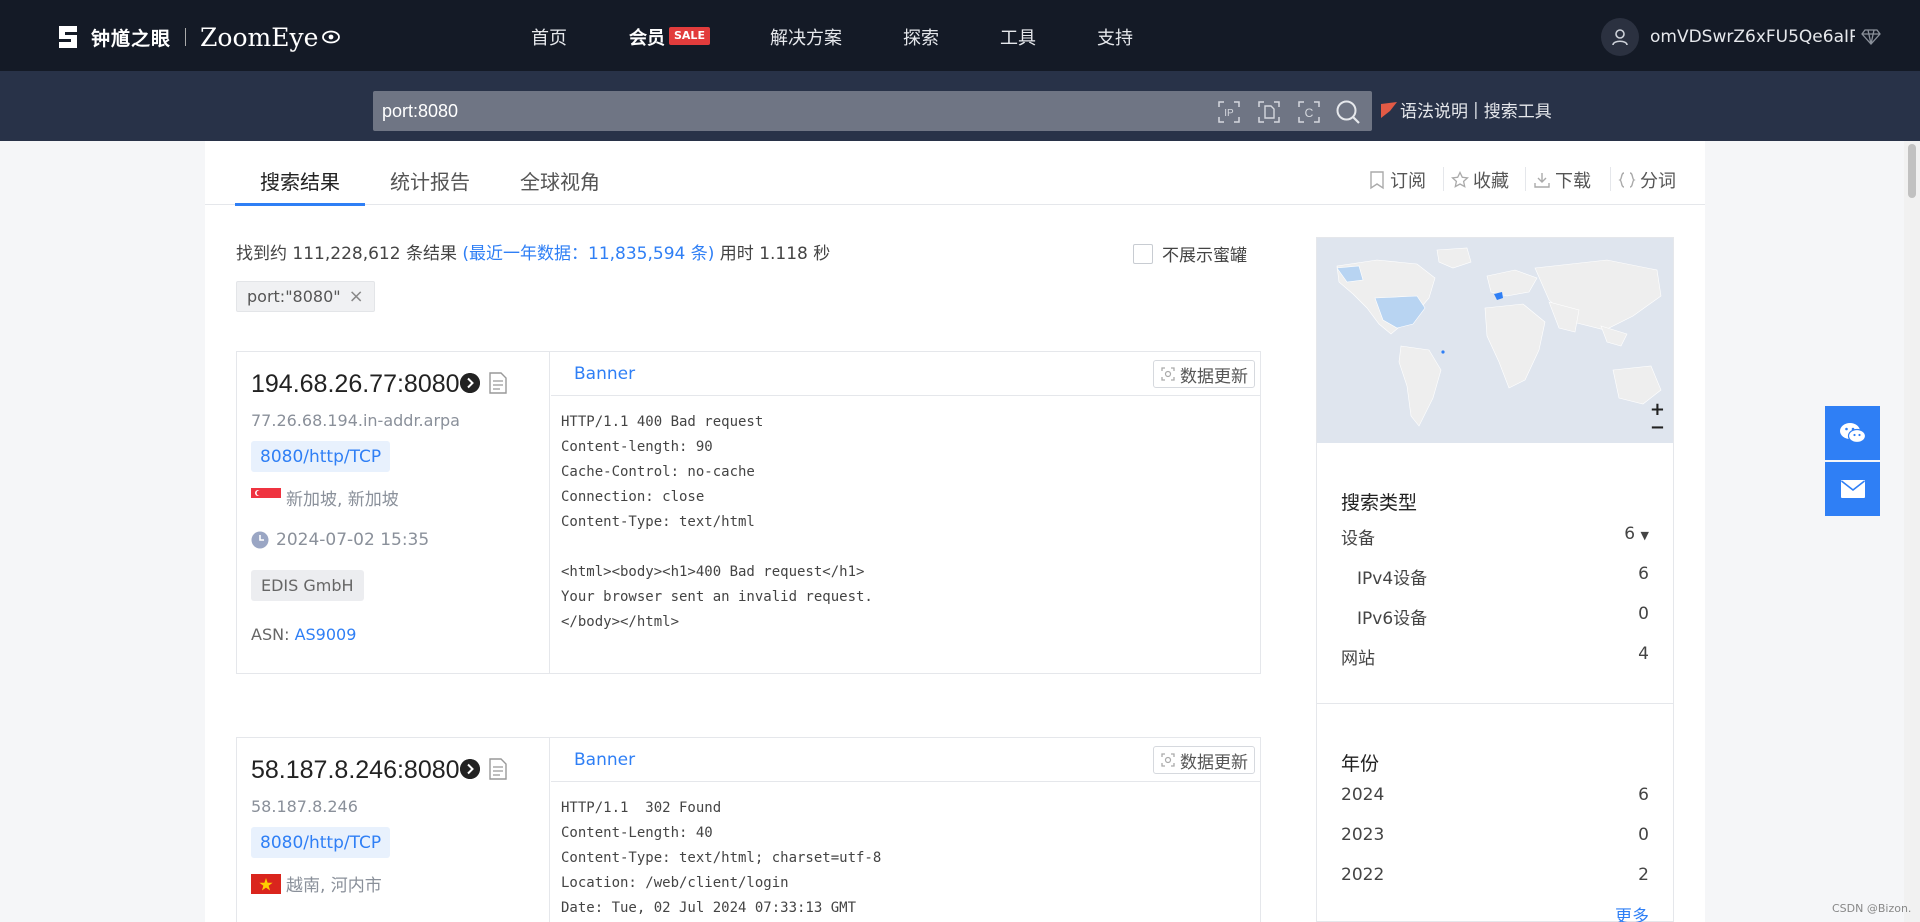 The image size is (1920, 922). I want to click on year-more-link: 更多, so click(1632, 912).